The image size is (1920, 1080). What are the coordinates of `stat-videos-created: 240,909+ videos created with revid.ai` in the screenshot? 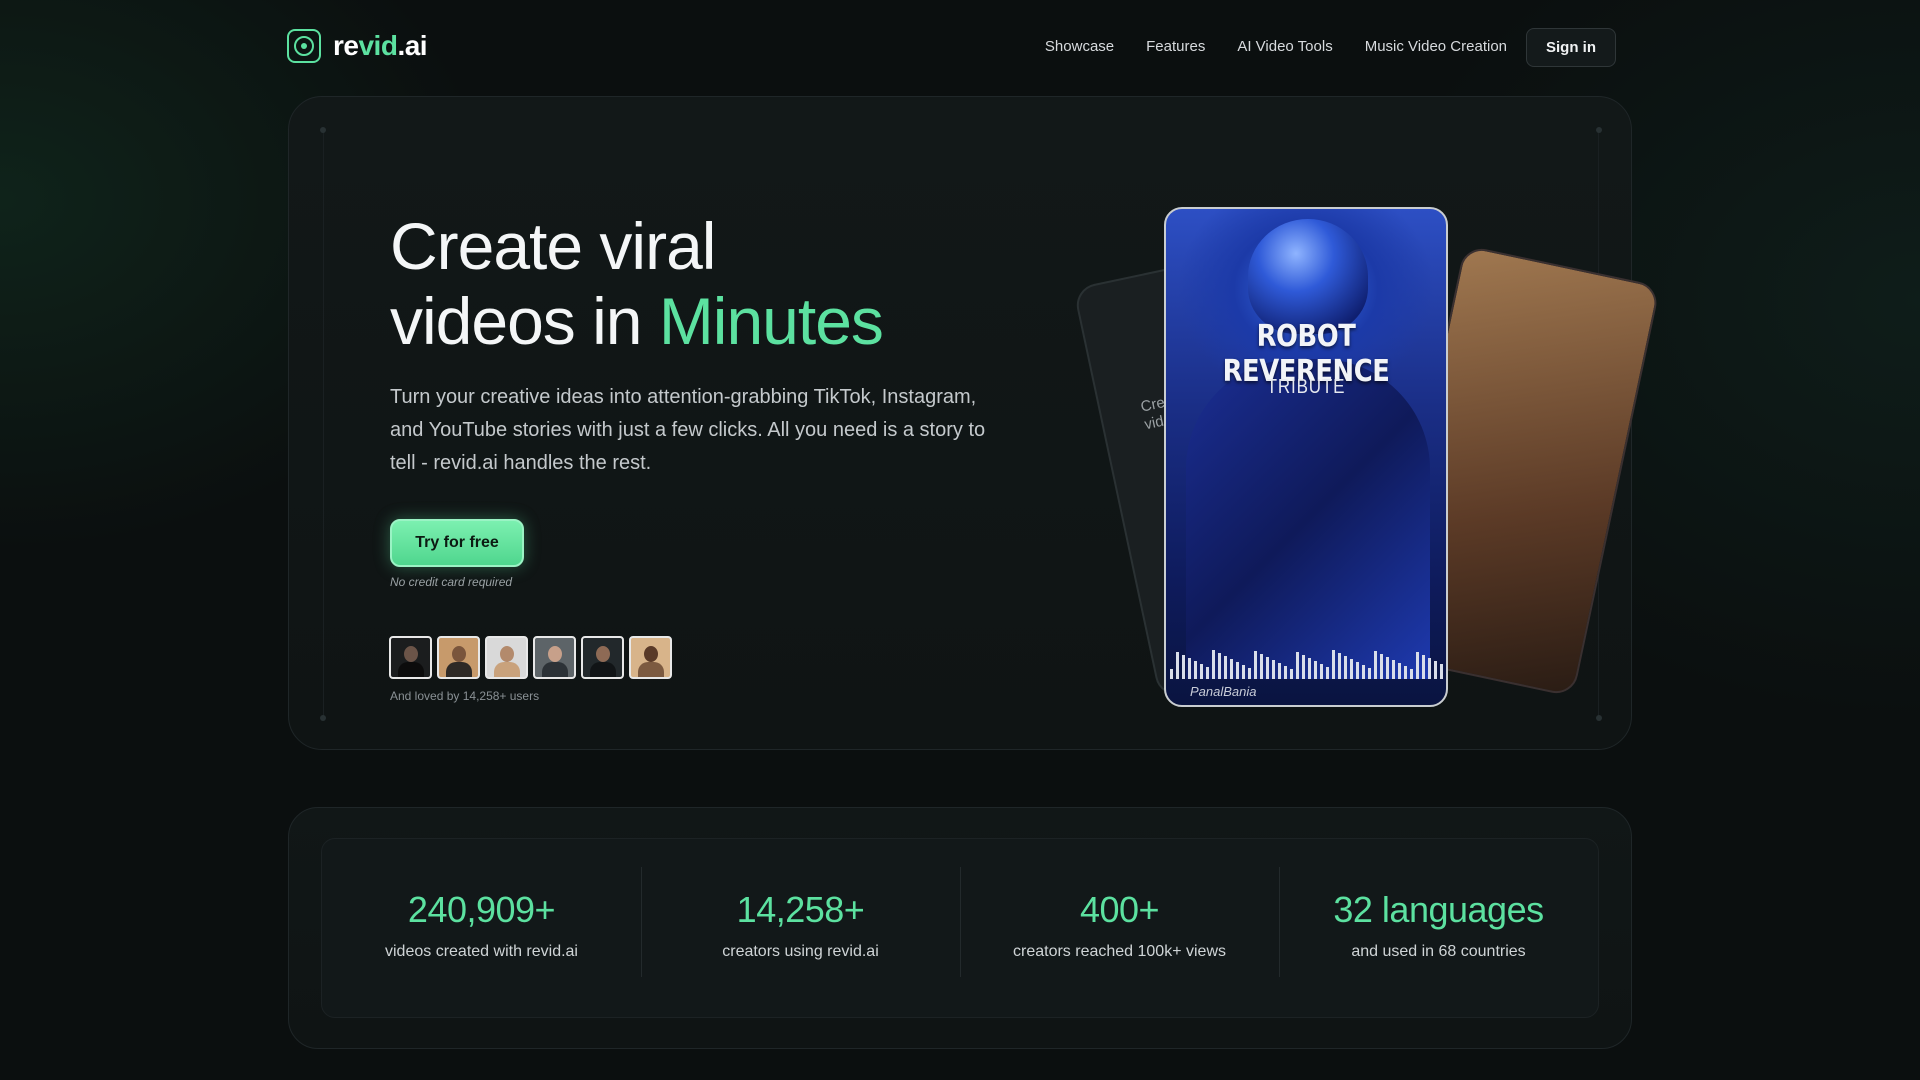 It's located at (481, 928).